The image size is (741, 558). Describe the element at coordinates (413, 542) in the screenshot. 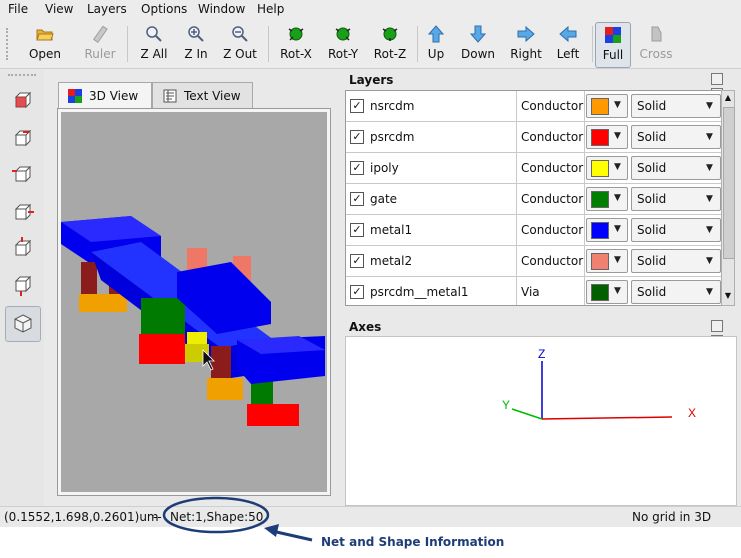

I see `callout-label: Net and Shape Information` at that location.